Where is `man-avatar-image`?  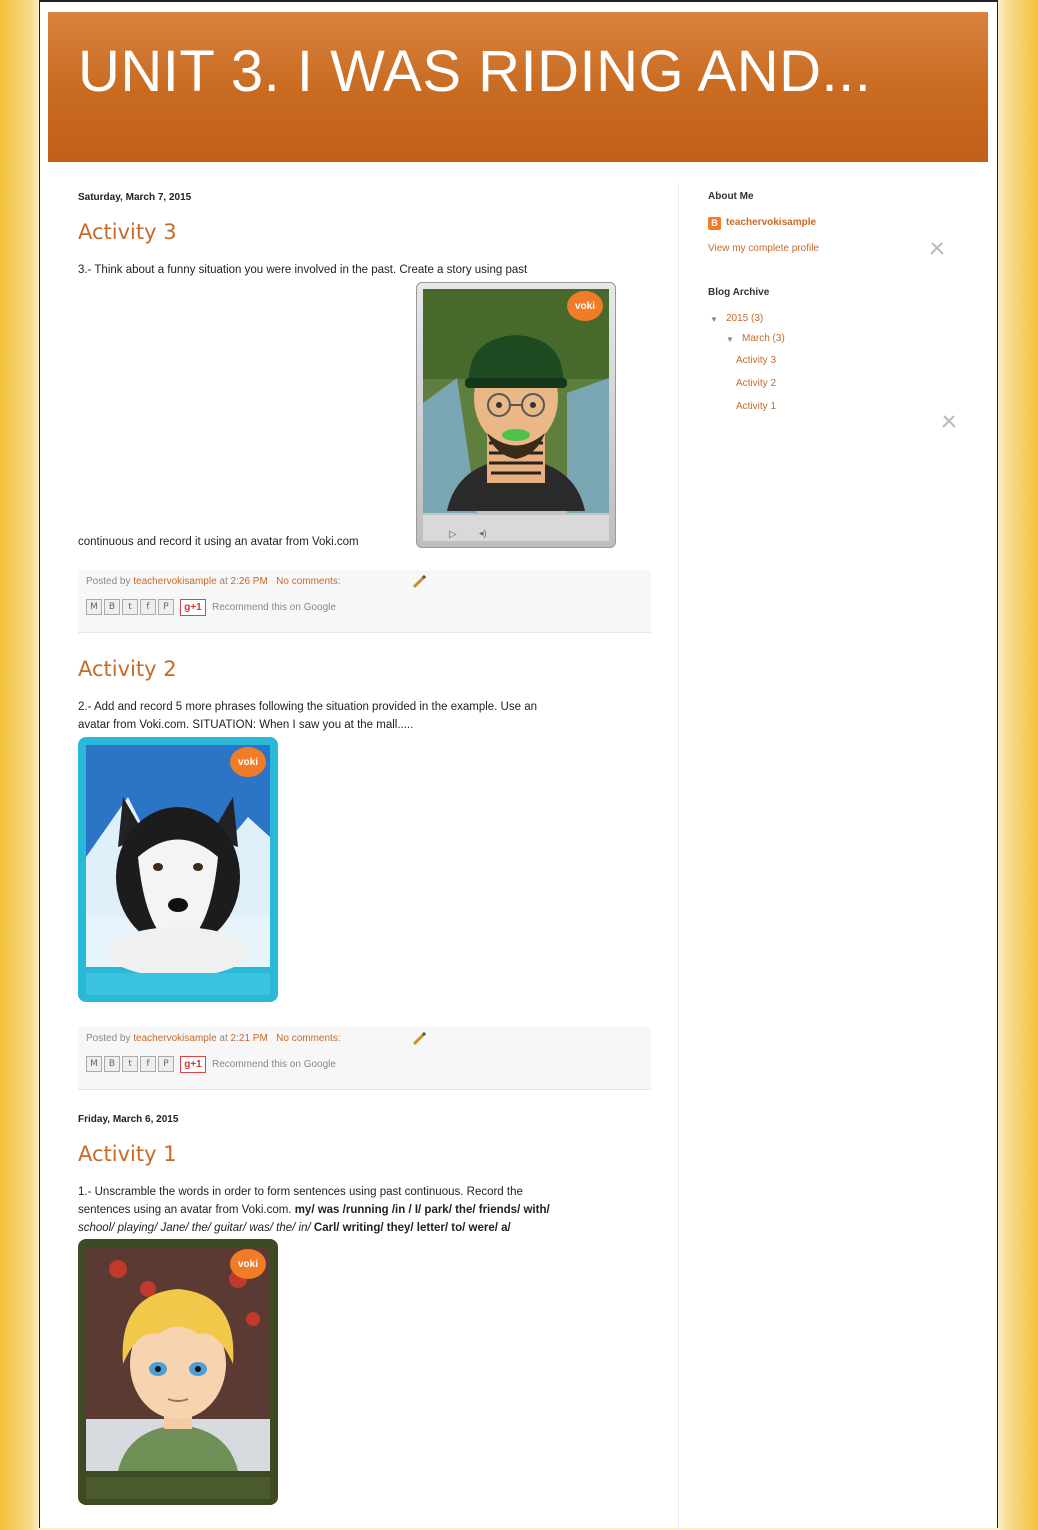 man-avatar-image is located at coordinates (516, 415).